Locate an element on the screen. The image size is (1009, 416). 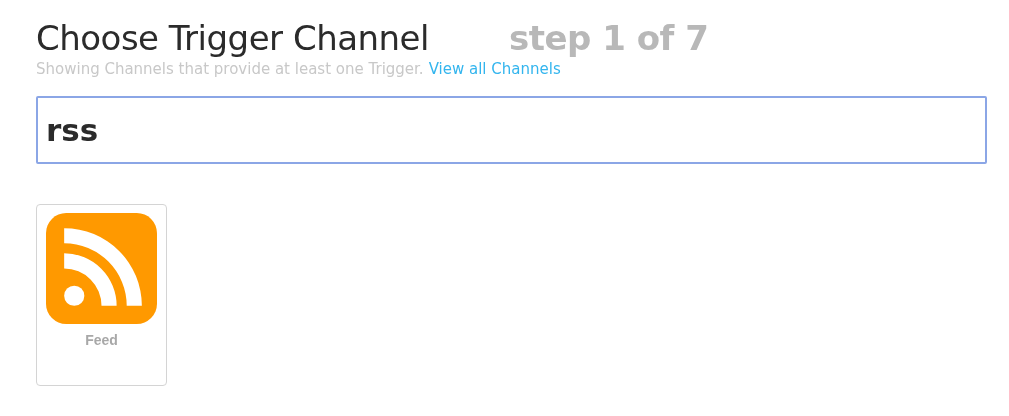
page-title: Choose Trigger Channel is located at coordinates (232, 38).